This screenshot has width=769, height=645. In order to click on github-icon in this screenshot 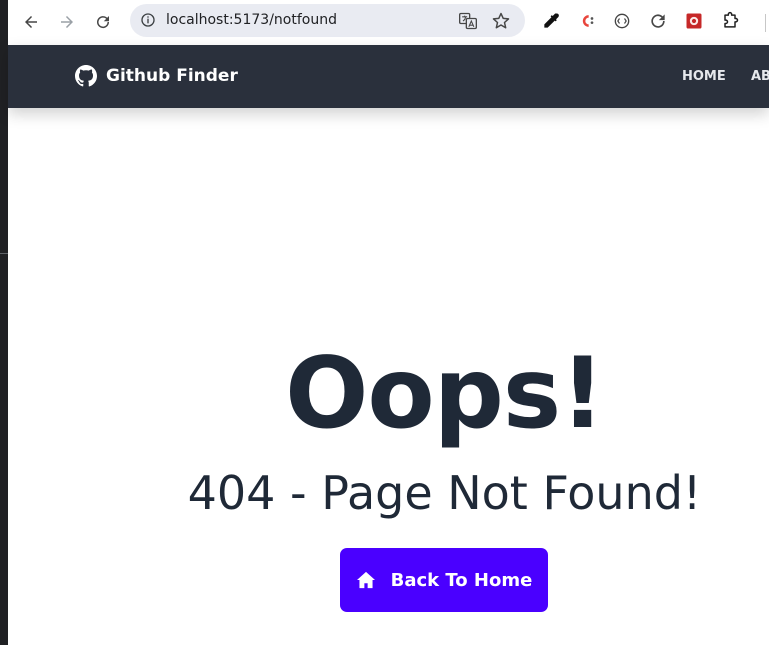, I will do `click(86, 76)`.